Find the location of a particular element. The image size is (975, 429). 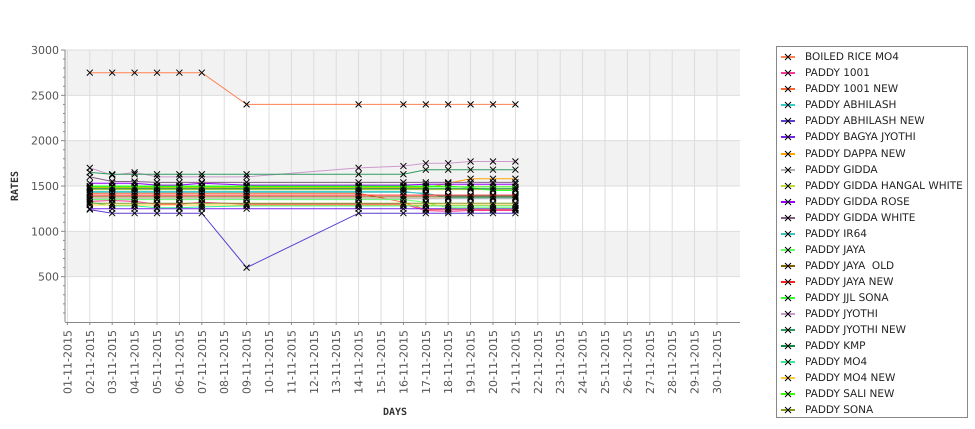

axis-tick-label: 28-11-2015 is located at coordinates (673, 362).